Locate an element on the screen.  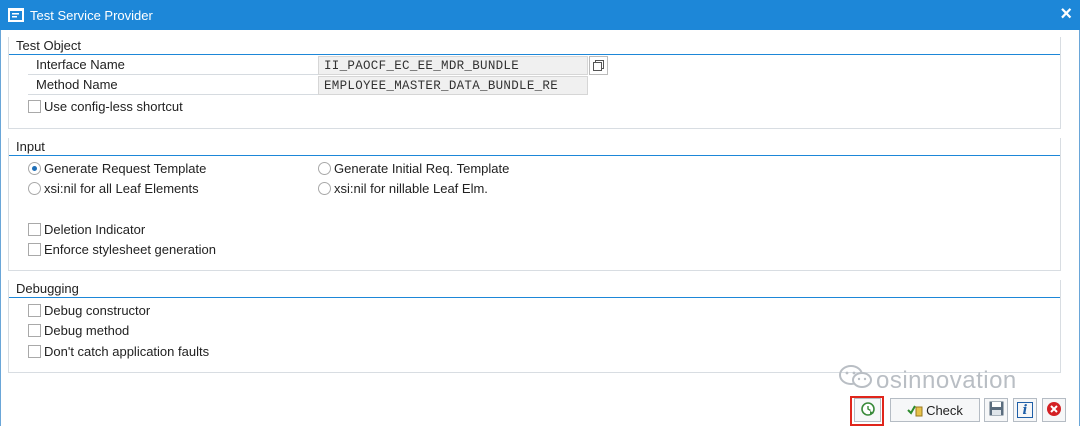
radio-xsi-all: xsi:nil for all Leaf Elements is located at coordinates (113, 188).